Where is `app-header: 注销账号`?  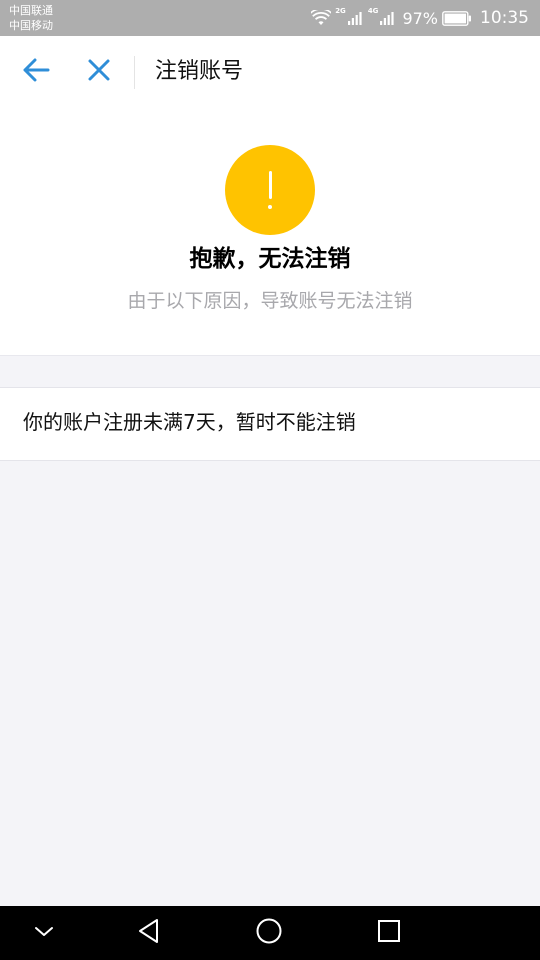 app-header: 注销账号 is located at coordinates (270, 72).